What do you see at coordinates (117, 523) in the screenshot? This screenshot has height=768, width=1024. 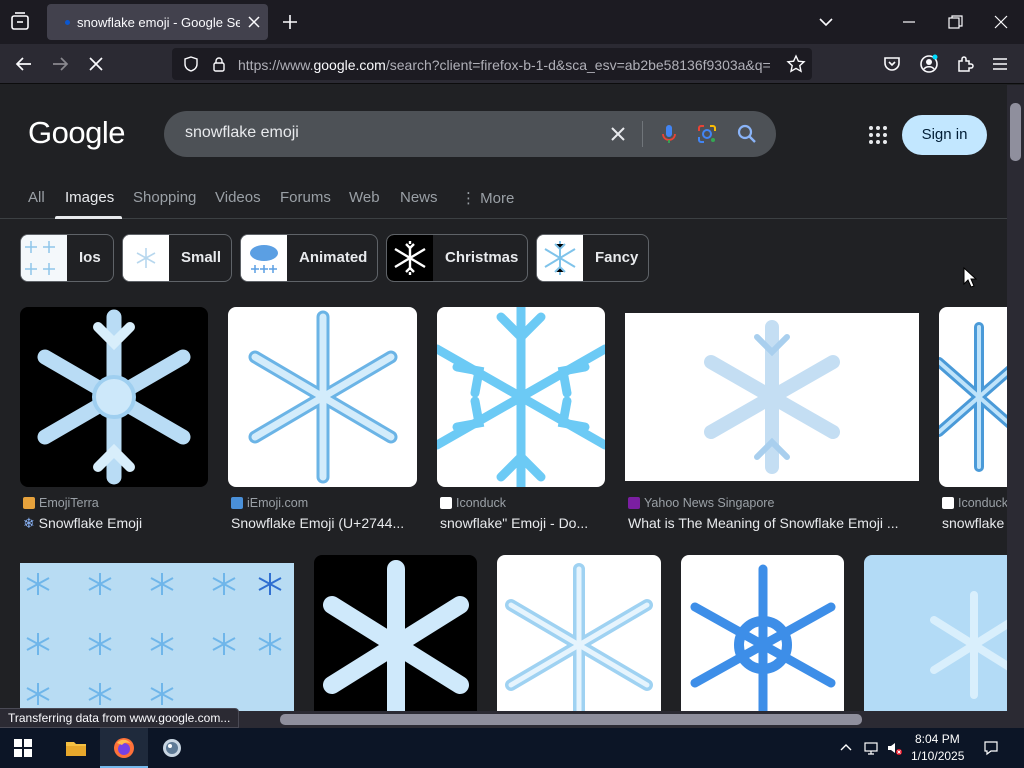 I see `result-title: ❄ Snowflake Emoji` at bounding box center [117, 523].